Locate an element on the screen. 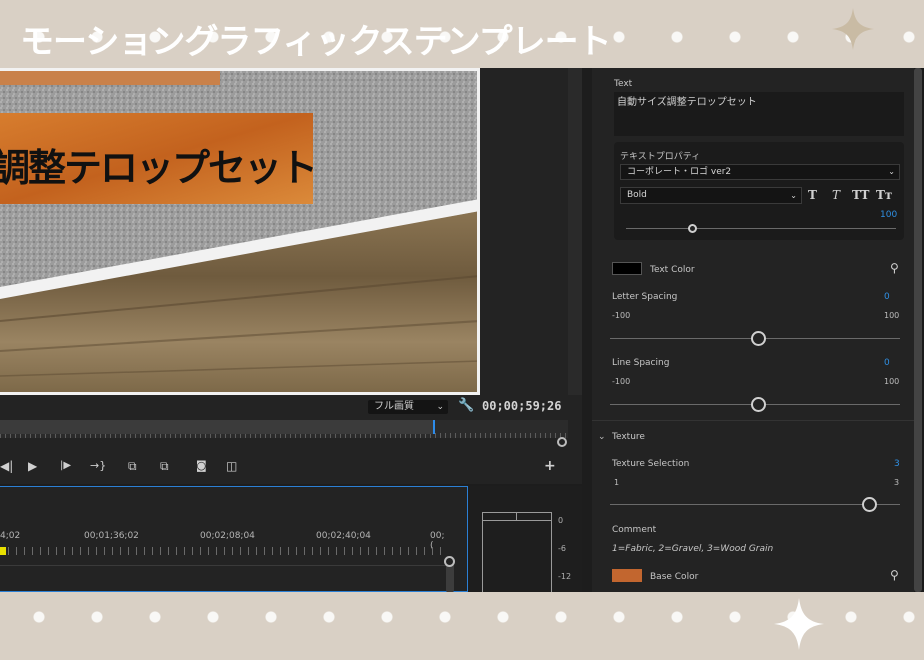  faux-bold-button: T is located at coordinates (812, 195).